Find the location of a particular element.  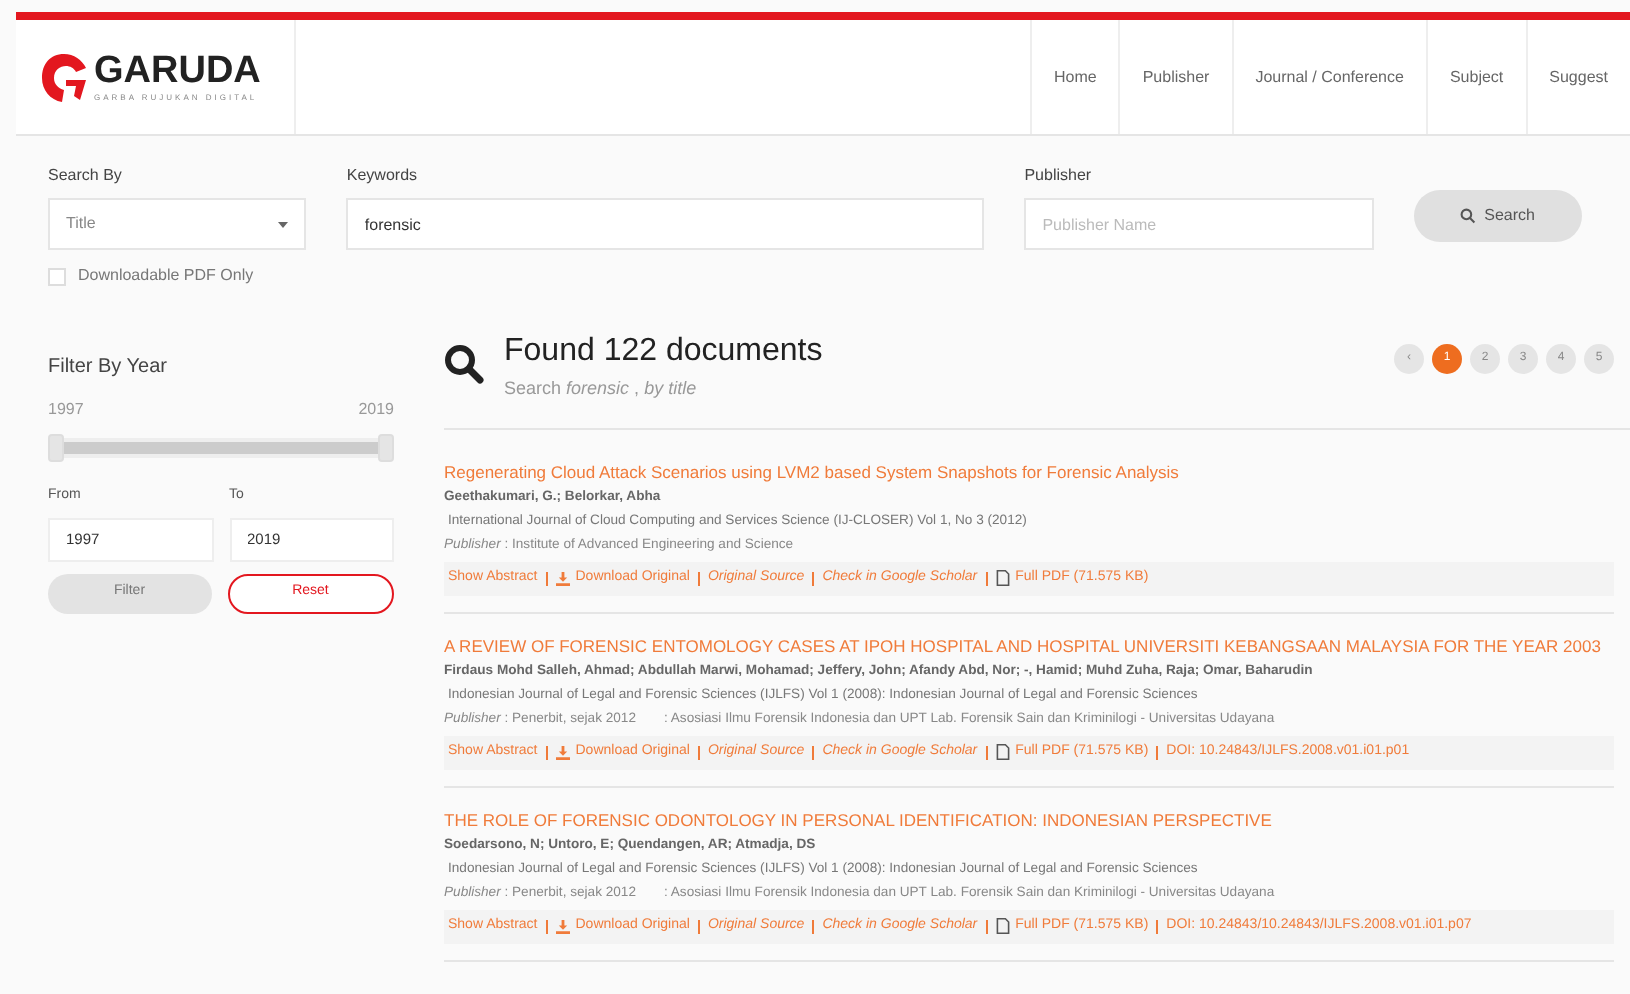

logo-wordmark: GARUDA is located at coordinates (177, 71).